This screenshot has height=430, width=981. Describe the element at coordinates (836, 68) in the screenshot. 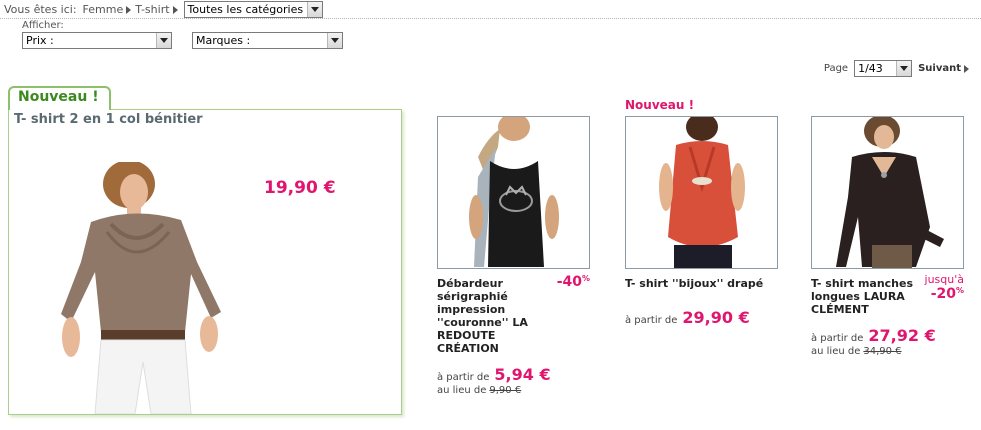

I see `page-label: Page` at that location.